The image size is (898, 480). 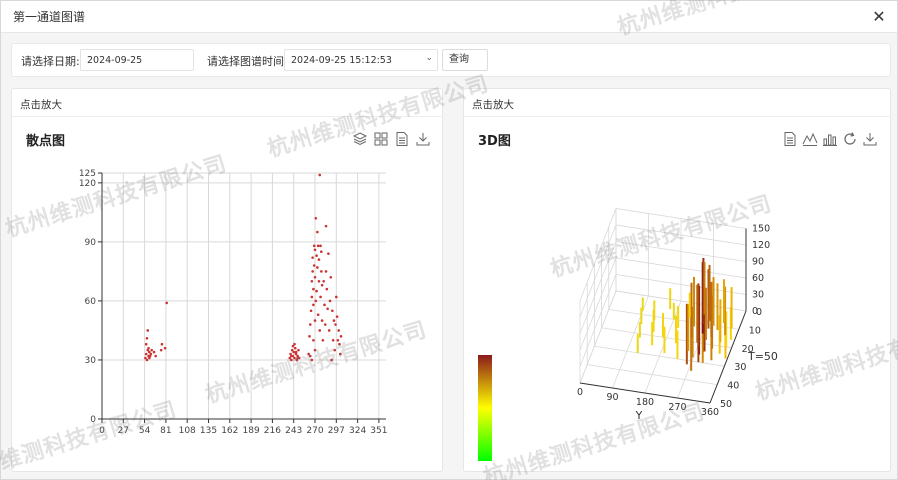 I want to click on date-input: 2024-09-25, so click(x=137, y=60).